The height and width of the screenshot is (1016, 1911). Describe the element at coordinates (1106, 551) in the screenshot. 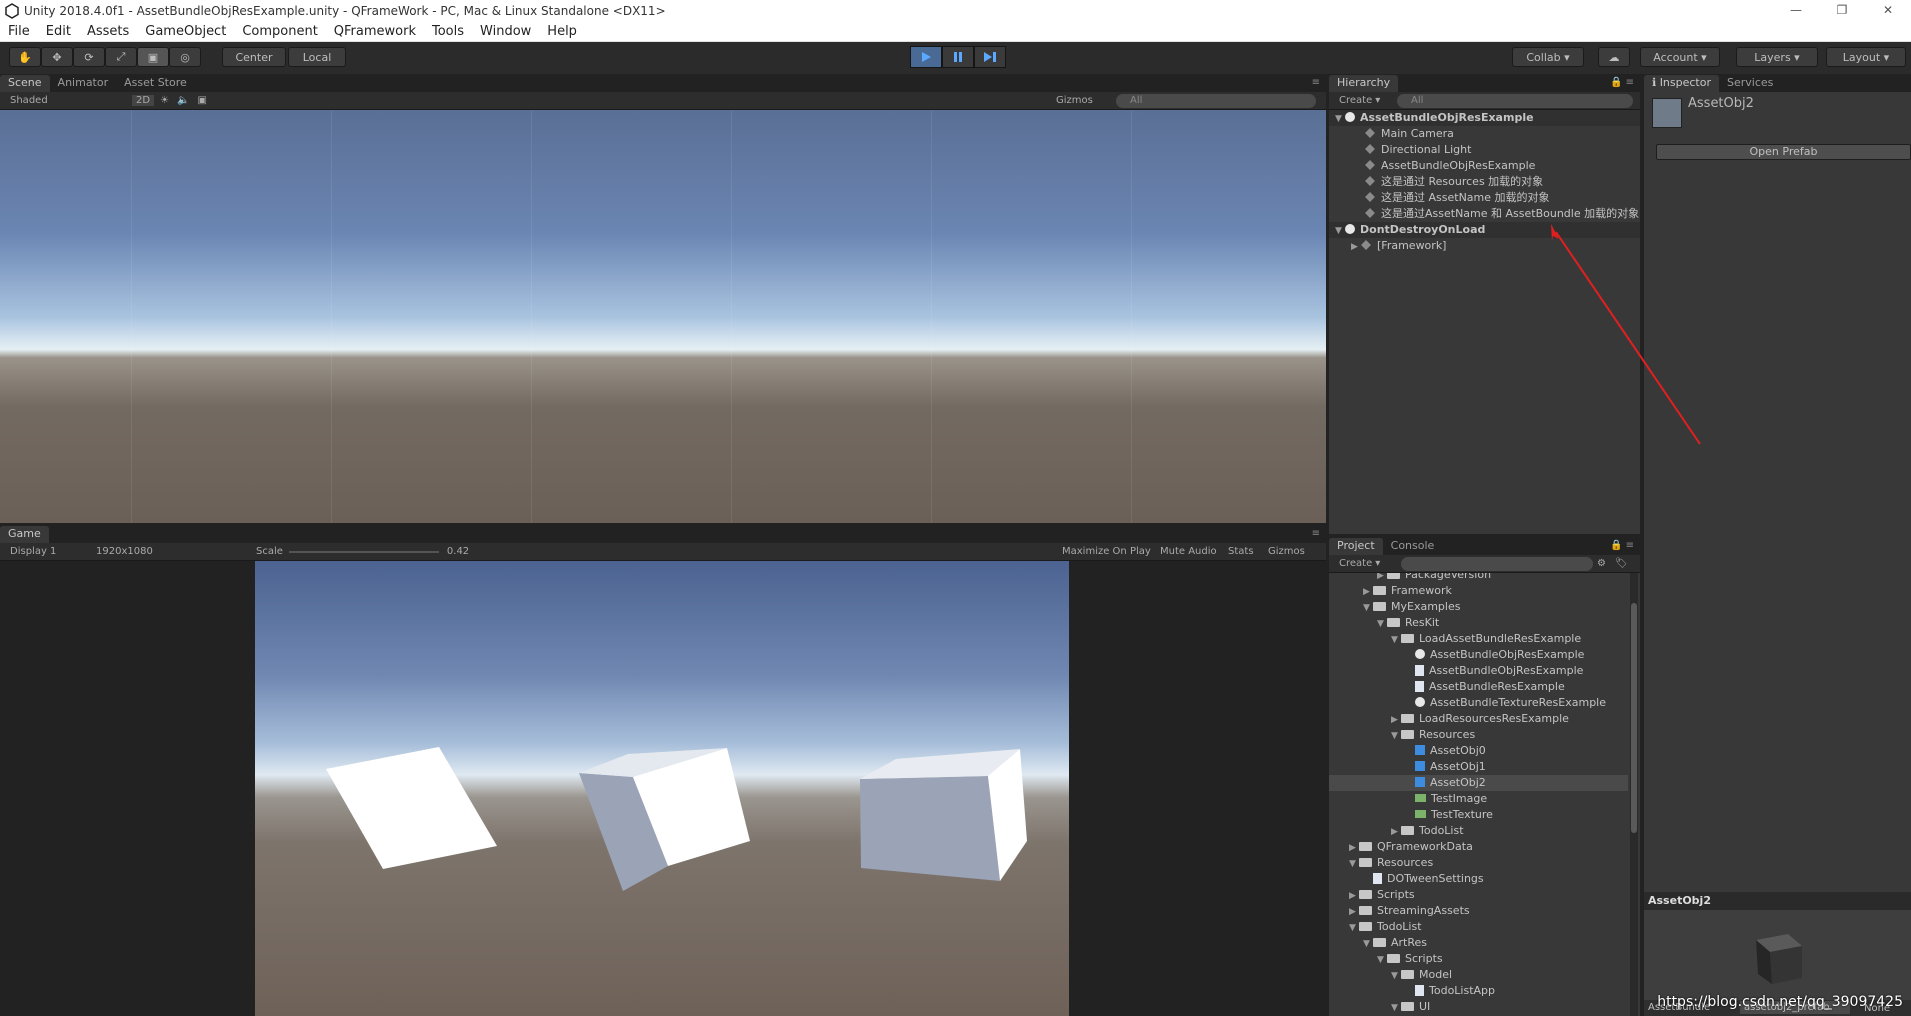

I see `maximize-on-play-toggle: Maximize On Play` at that location.